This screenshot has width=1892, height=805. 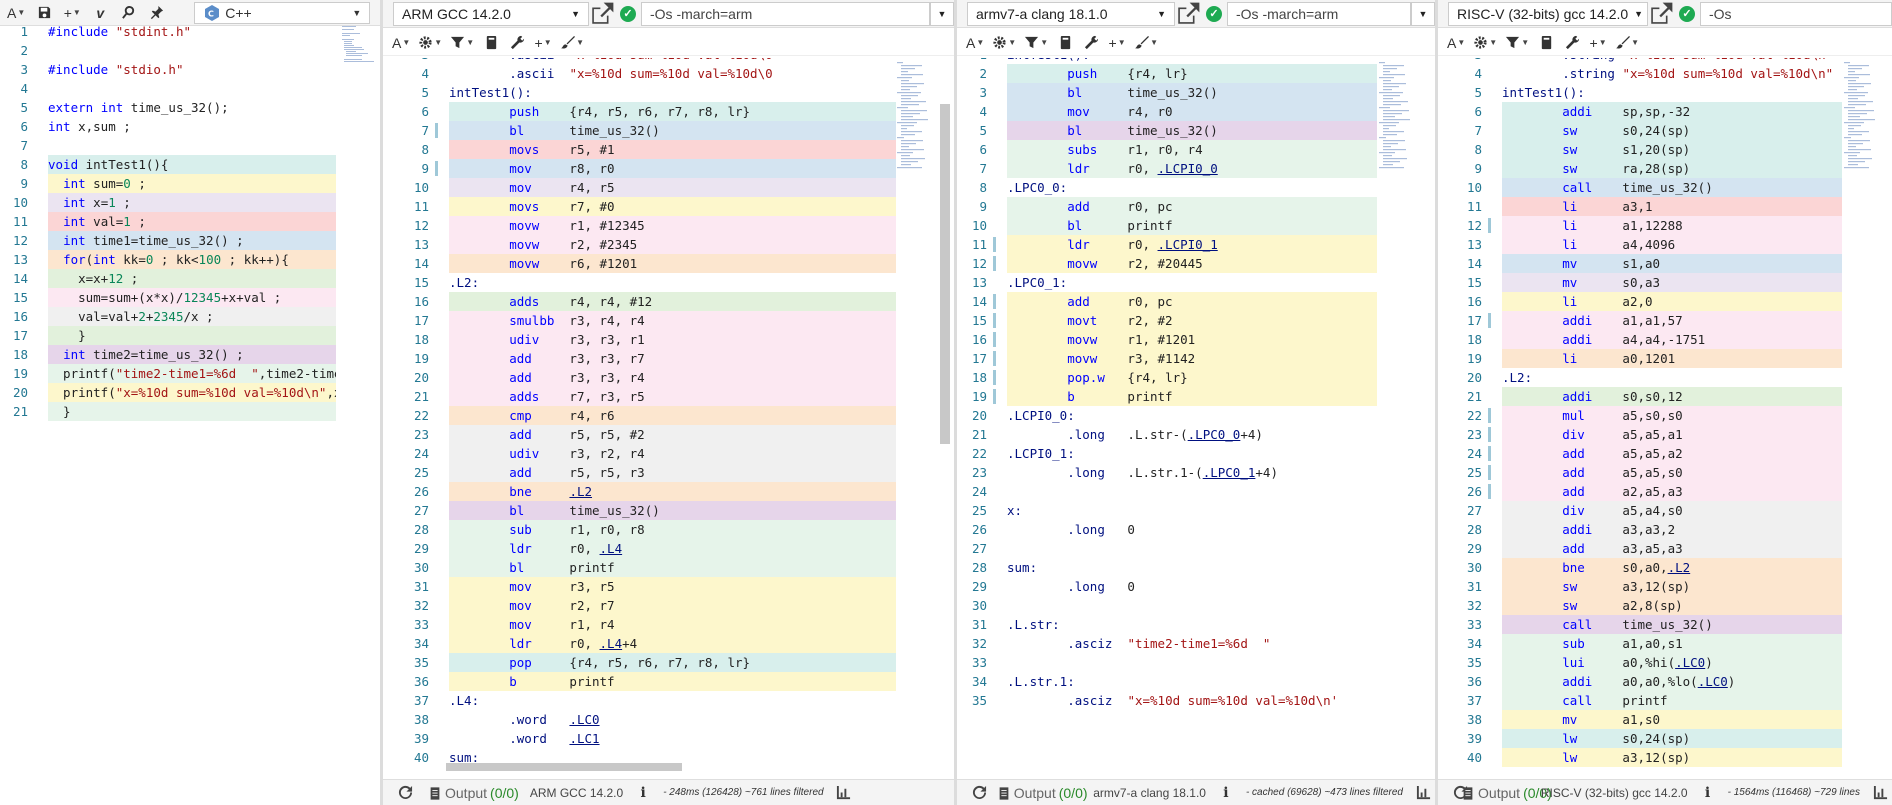 What do you see at coordinates (1423, 13) in the screenshot?
I see `options-dropdown-button: ▼` at bounding box center [1423, 13].